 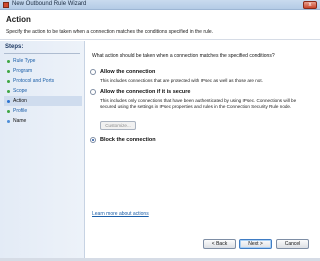 I want to click on close-button: x, so click(x=310, y=5).